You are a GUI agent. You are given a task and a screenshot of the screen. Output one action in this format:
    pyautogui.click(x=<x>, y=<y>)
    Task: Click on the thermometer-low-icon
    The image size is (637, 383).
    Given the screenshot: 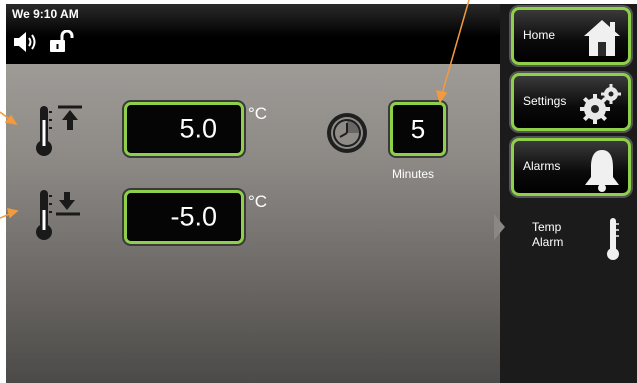 What is the action you would take?
    pyautogui.click(x=60, y=218)
    